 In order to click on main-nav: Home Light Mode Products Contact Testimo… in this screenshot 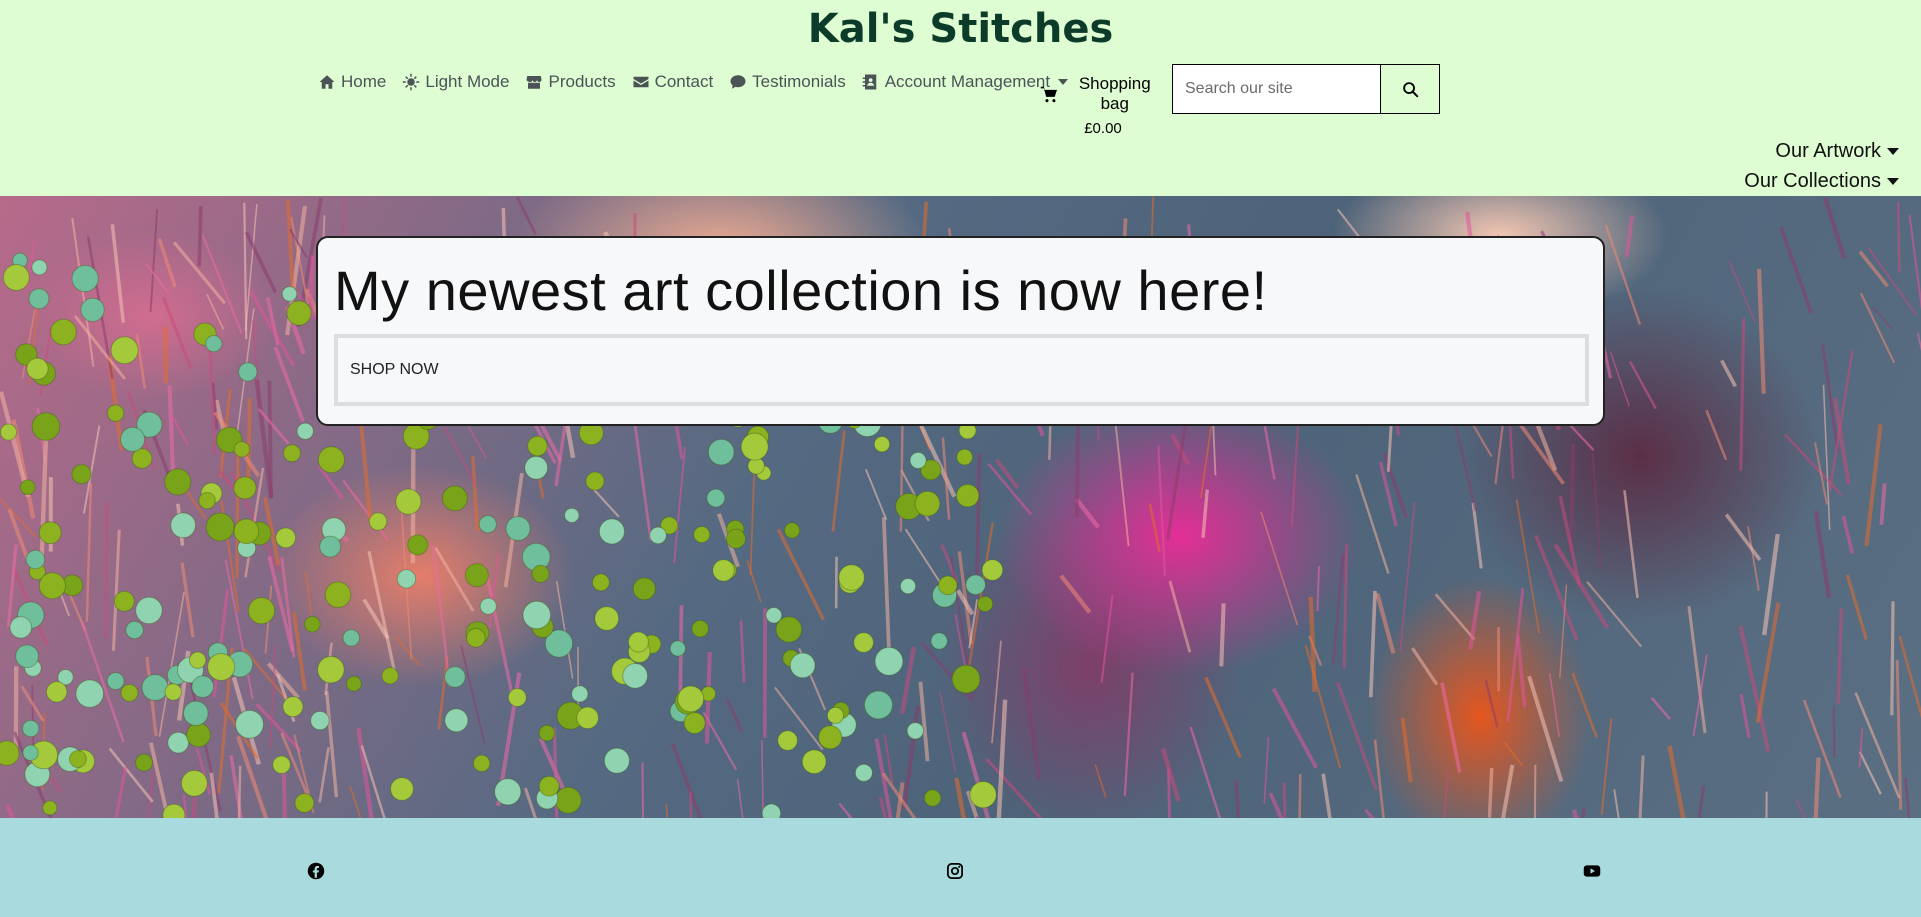, I will do `click(701, 82)`.